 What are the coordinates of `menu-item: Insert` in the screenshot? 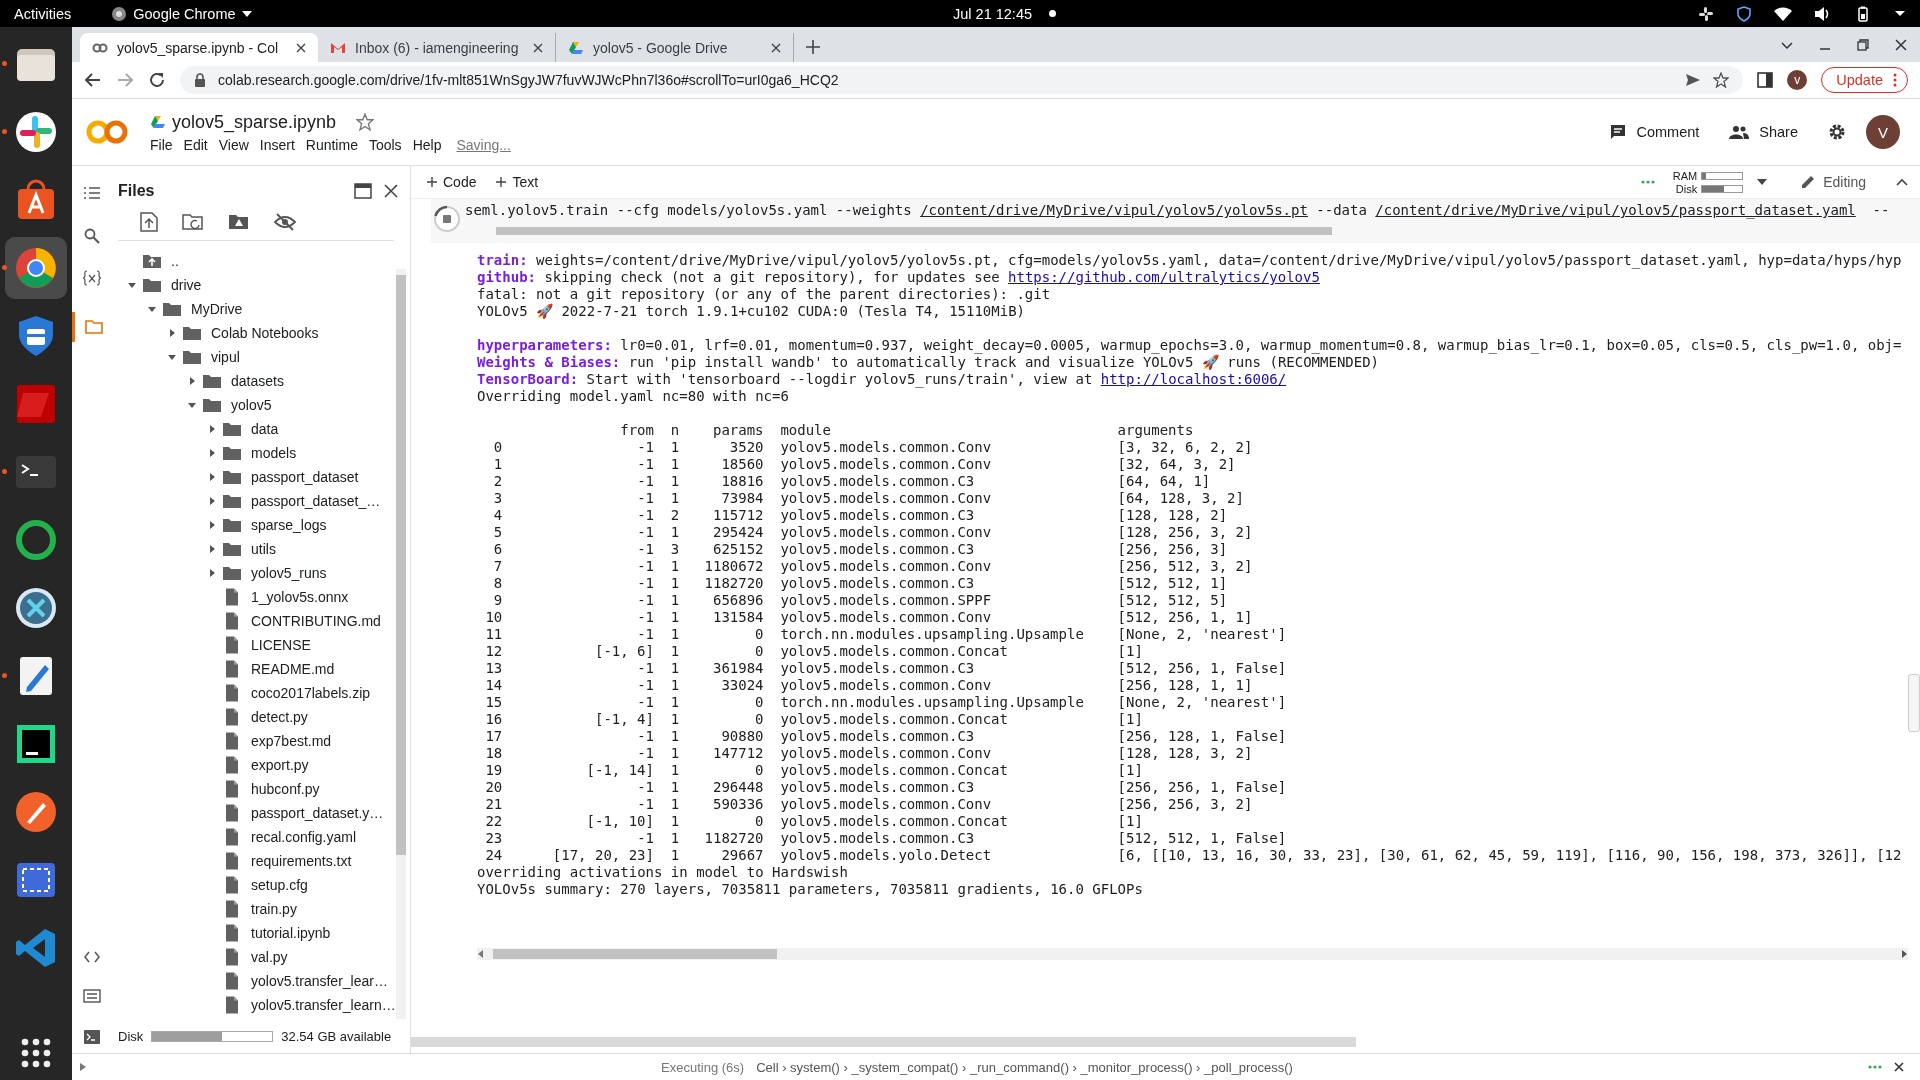 It's located at (277, 144).